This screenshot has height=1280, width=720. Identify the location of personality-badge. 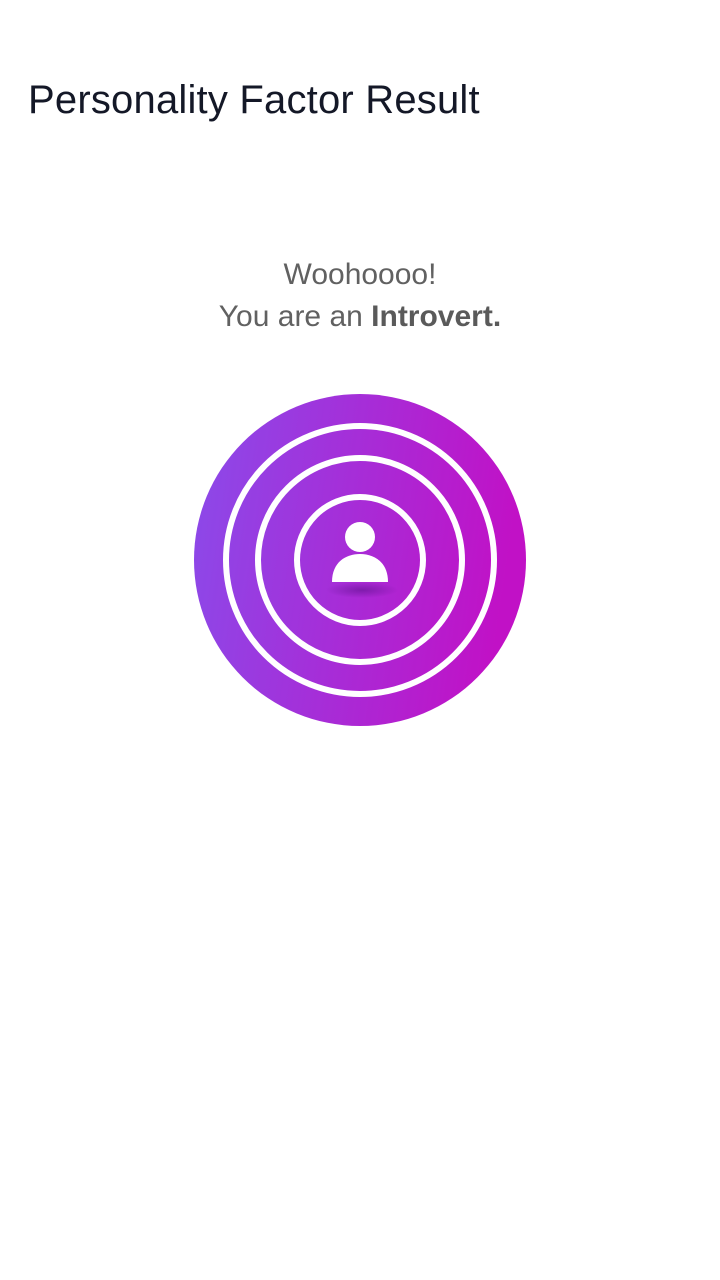
(360, 560).